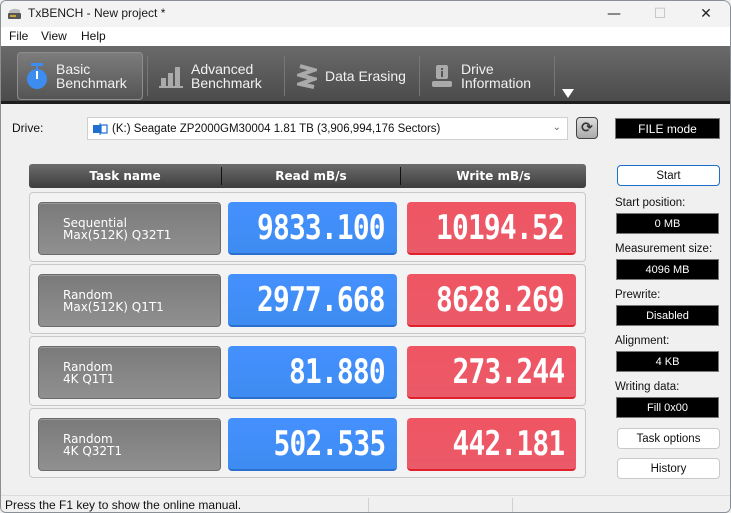 The image size is (731, 513). I want to click on write-value: 10194.52, so click(491, 228).